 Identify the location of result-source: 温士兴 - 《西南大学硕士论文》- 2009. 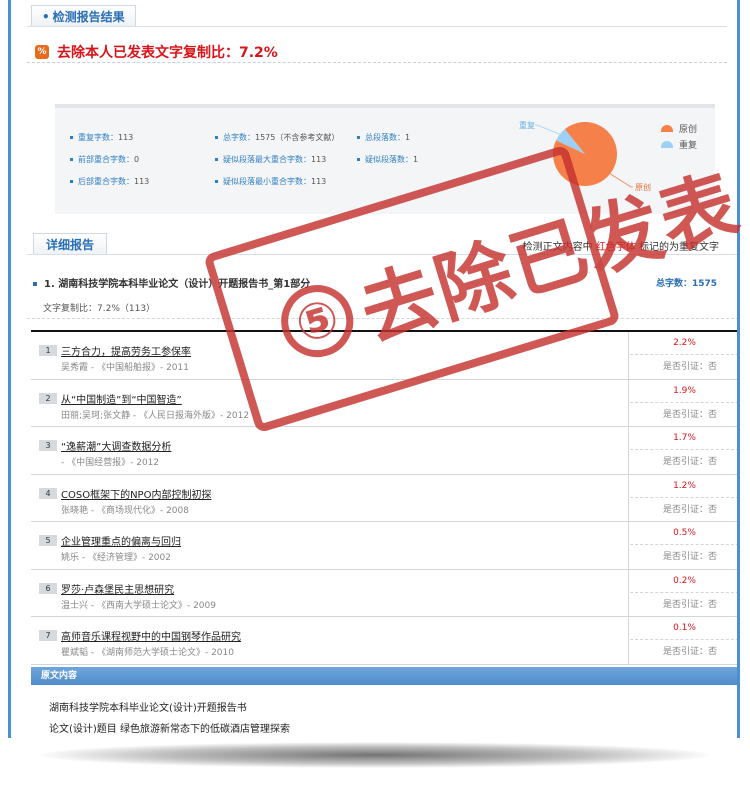
(138, 605).